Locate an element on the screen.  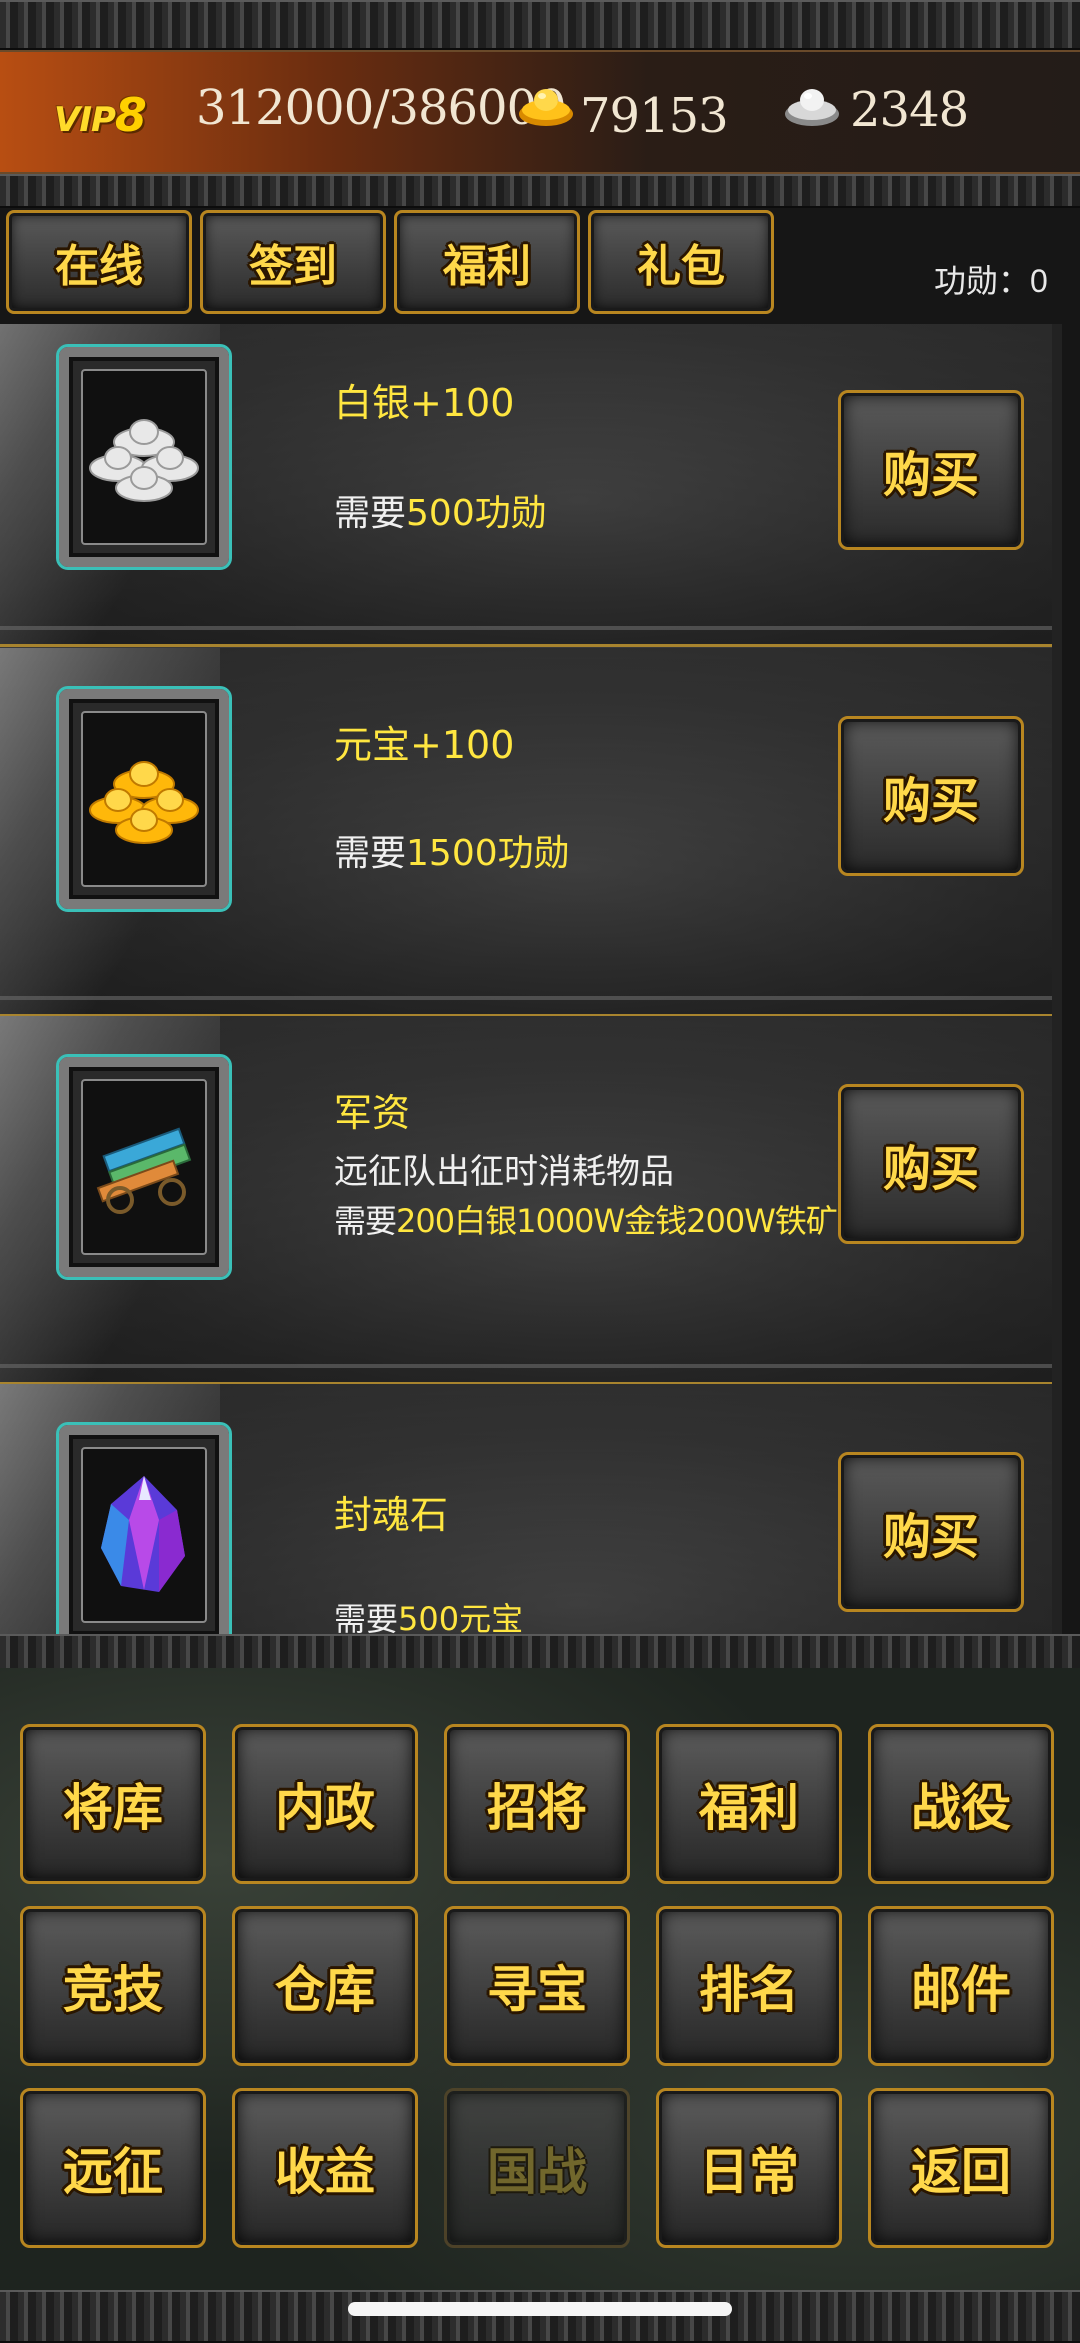
merit-counter: 功勋：0 is located at coordinates (991, 281).